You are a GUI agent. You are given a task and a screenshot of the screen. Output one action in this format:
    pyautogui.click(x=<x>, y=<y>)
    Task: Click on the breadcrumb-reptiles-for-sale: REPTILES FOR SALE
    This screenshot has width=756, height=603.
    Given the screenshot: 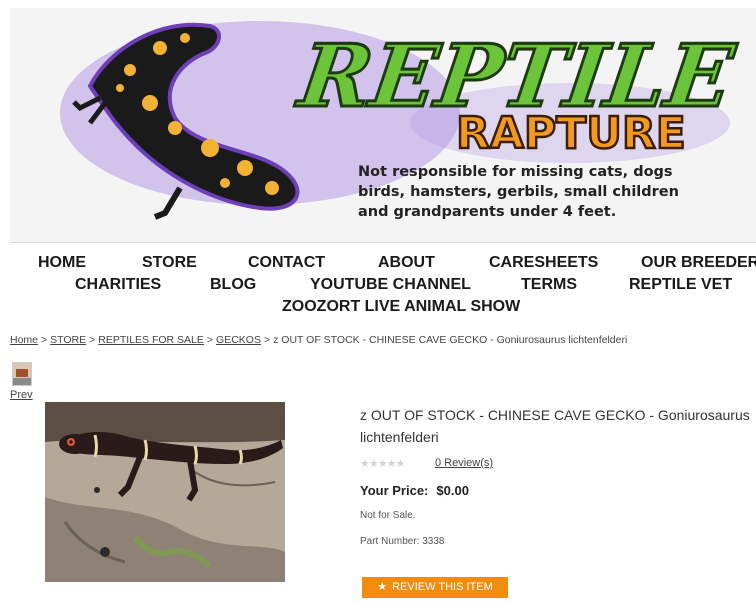 What is the action you would take?
    pyautogui.click(x=151, y=340)
    